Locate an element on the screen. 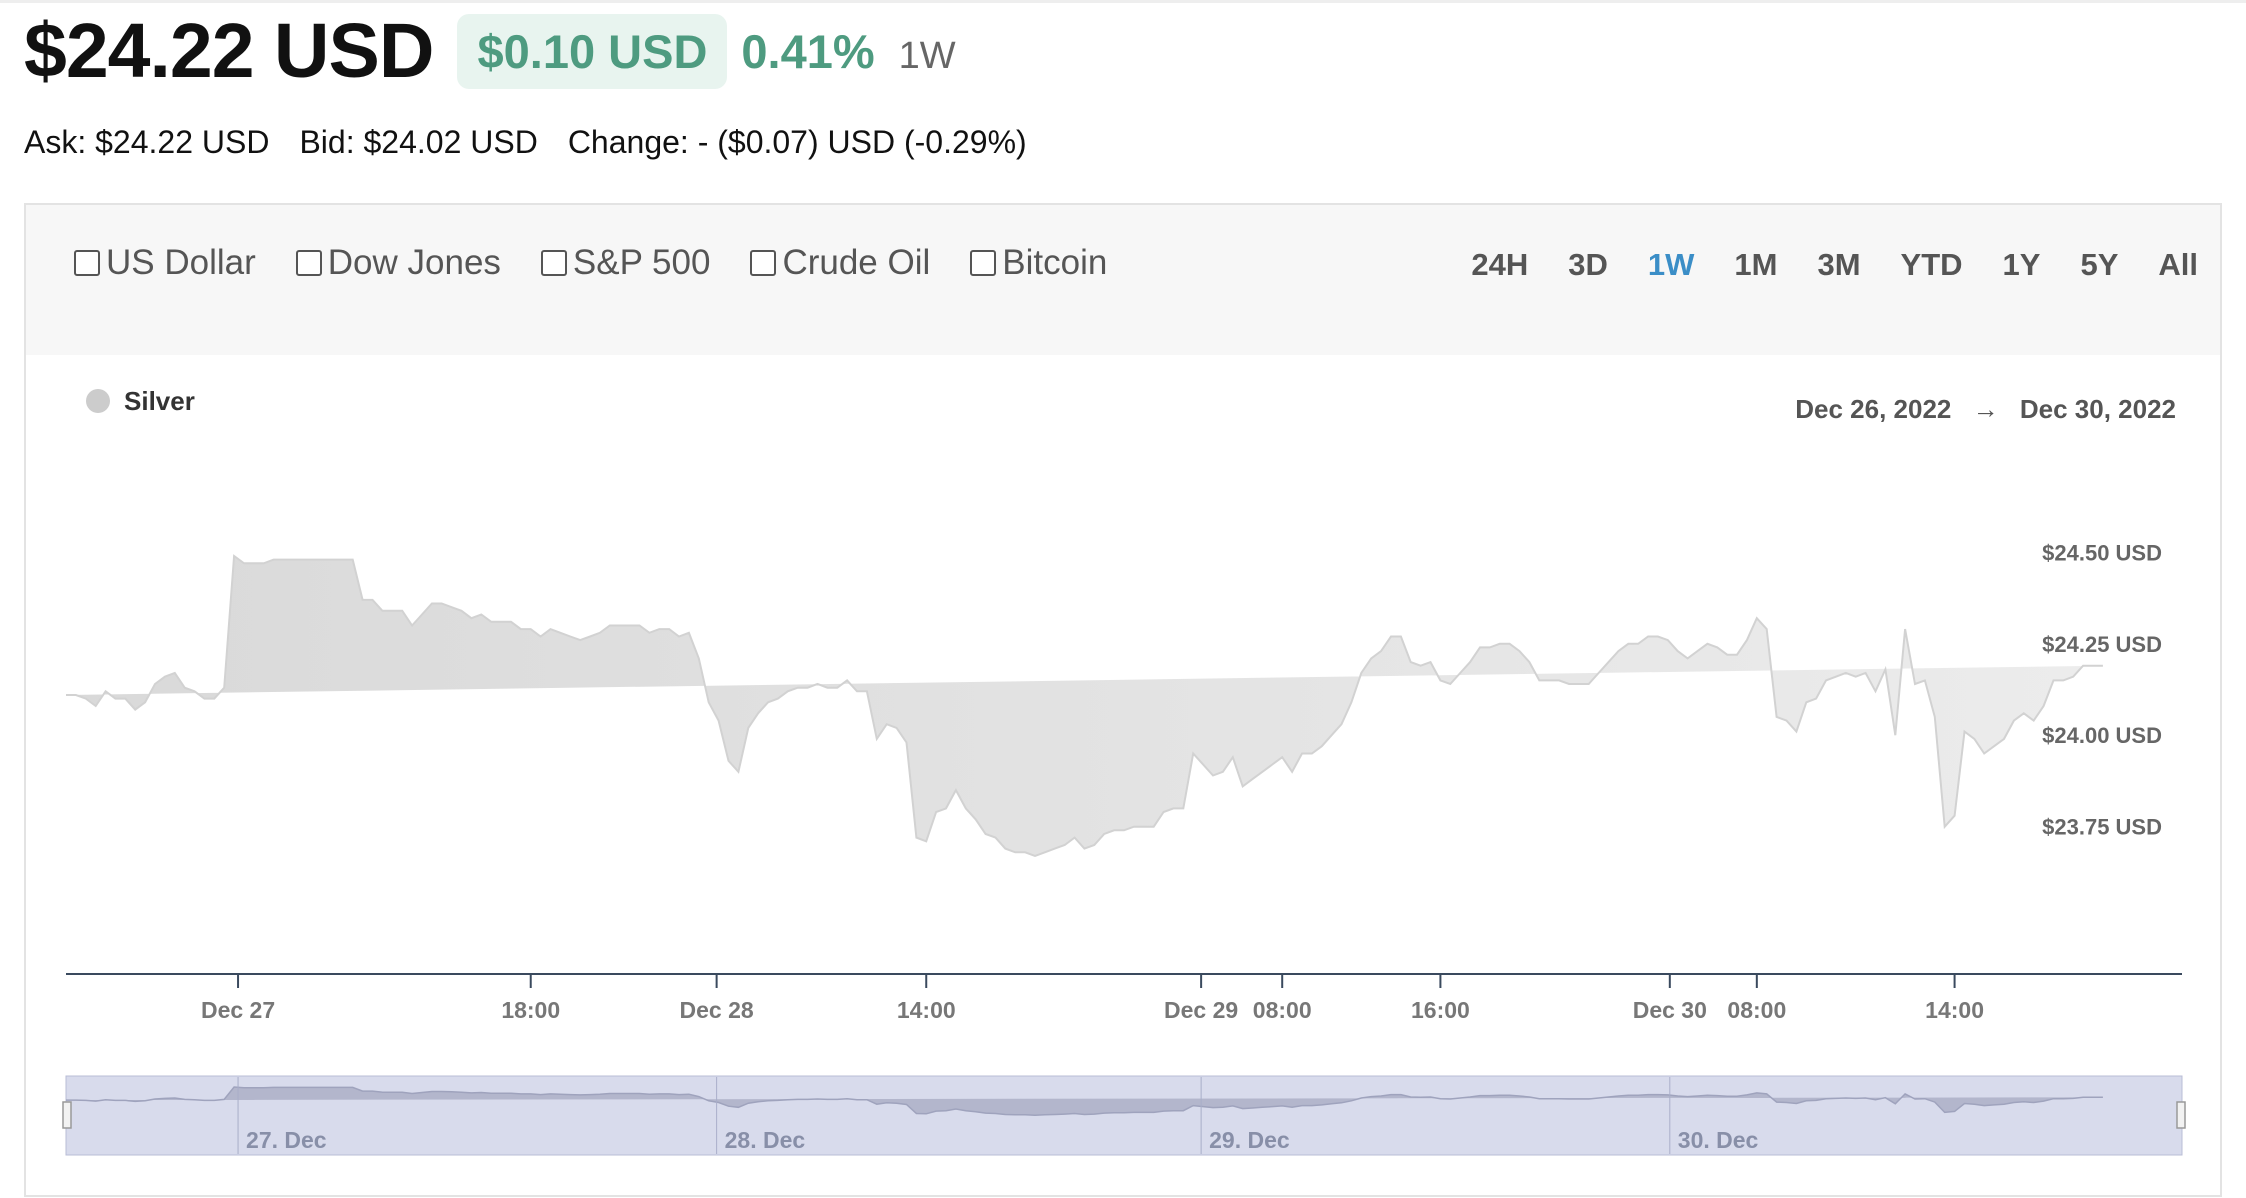 The image size is (2246, 1198). navigator-date-label: 30. Dec is located at coordinates (1718, 1140).